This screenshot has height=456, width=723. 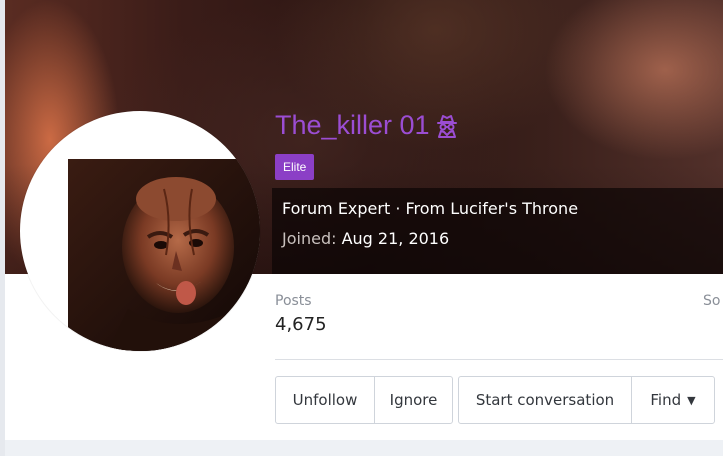 I want to click on avatar-image, so click(x=164, y=255).